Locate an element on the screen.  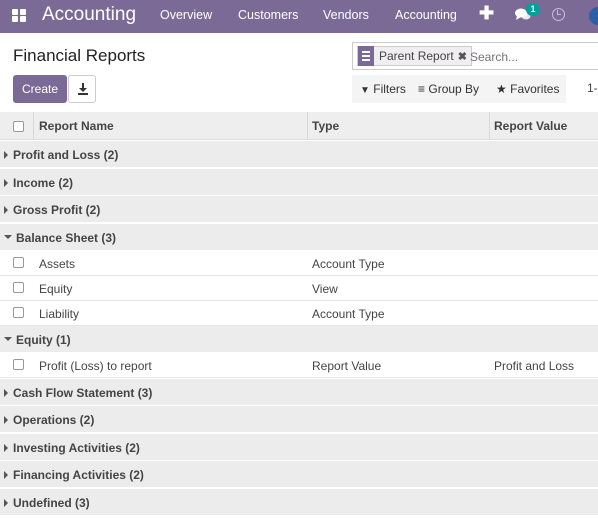
group-by-label: Group By is located at coordinates (454, 89).